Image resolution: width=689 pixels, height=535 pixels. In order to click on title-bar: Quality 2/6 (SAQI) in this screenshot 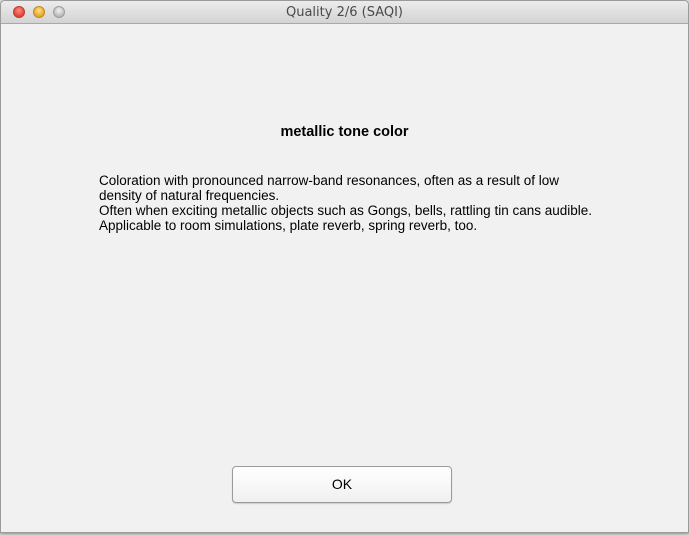, I will do `click(344, 12)`.